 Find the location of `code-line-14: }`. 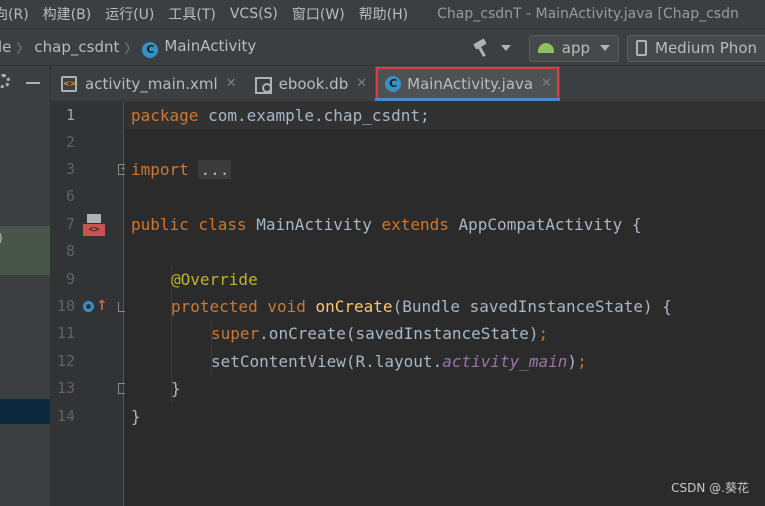

code-line-14: } is located at coordinates (136, 416).